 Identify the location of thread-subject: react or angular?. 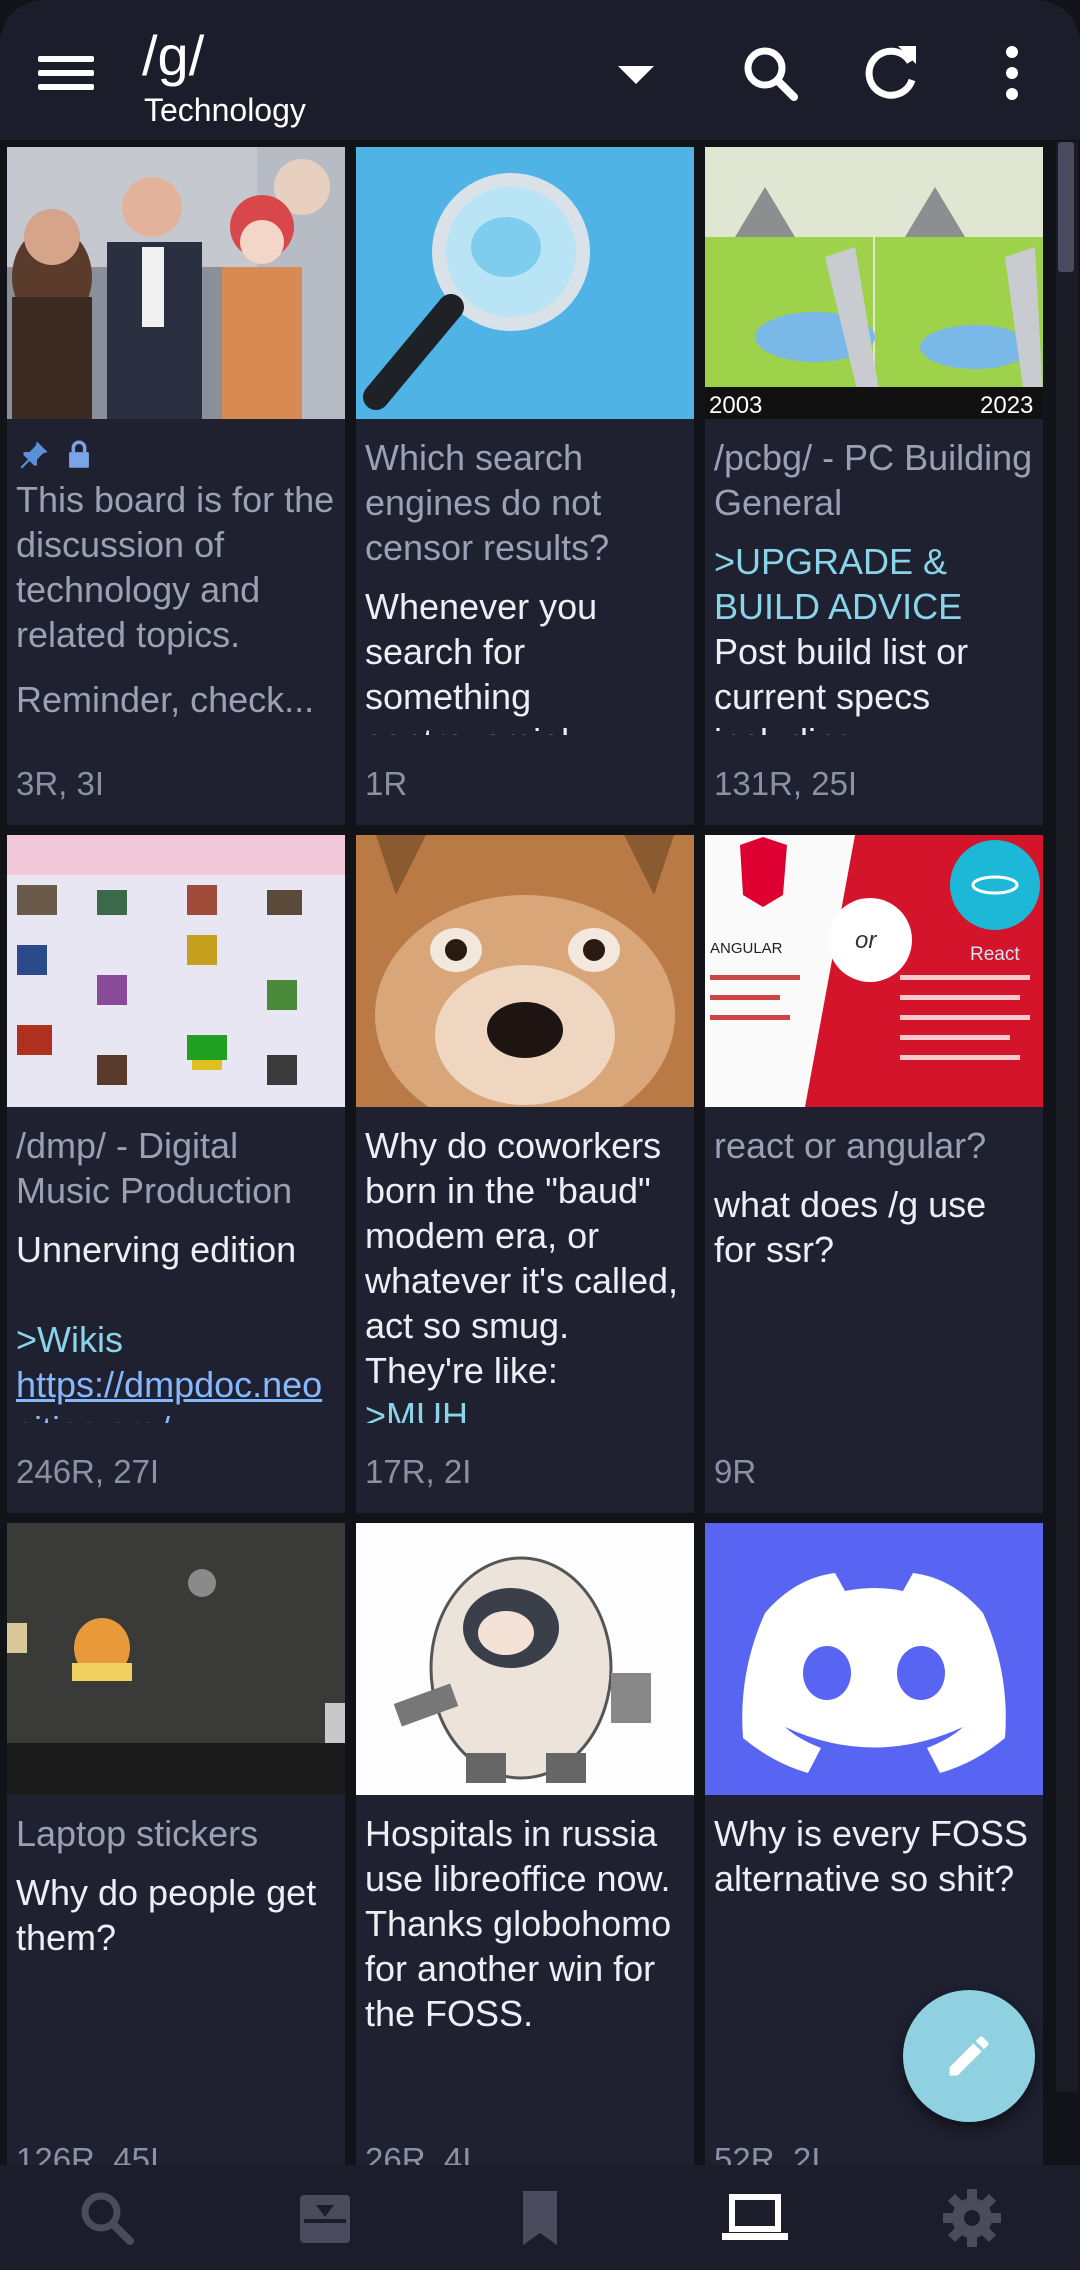
(850, 1145).